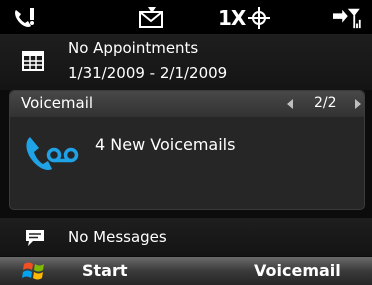 The height and width of the screenshot is (285, 372). What do you see at coordinates (165, 144) in the screenshot?
I see `voicemail-count: 4 New Voicemails` at bounding box center [165, 144].